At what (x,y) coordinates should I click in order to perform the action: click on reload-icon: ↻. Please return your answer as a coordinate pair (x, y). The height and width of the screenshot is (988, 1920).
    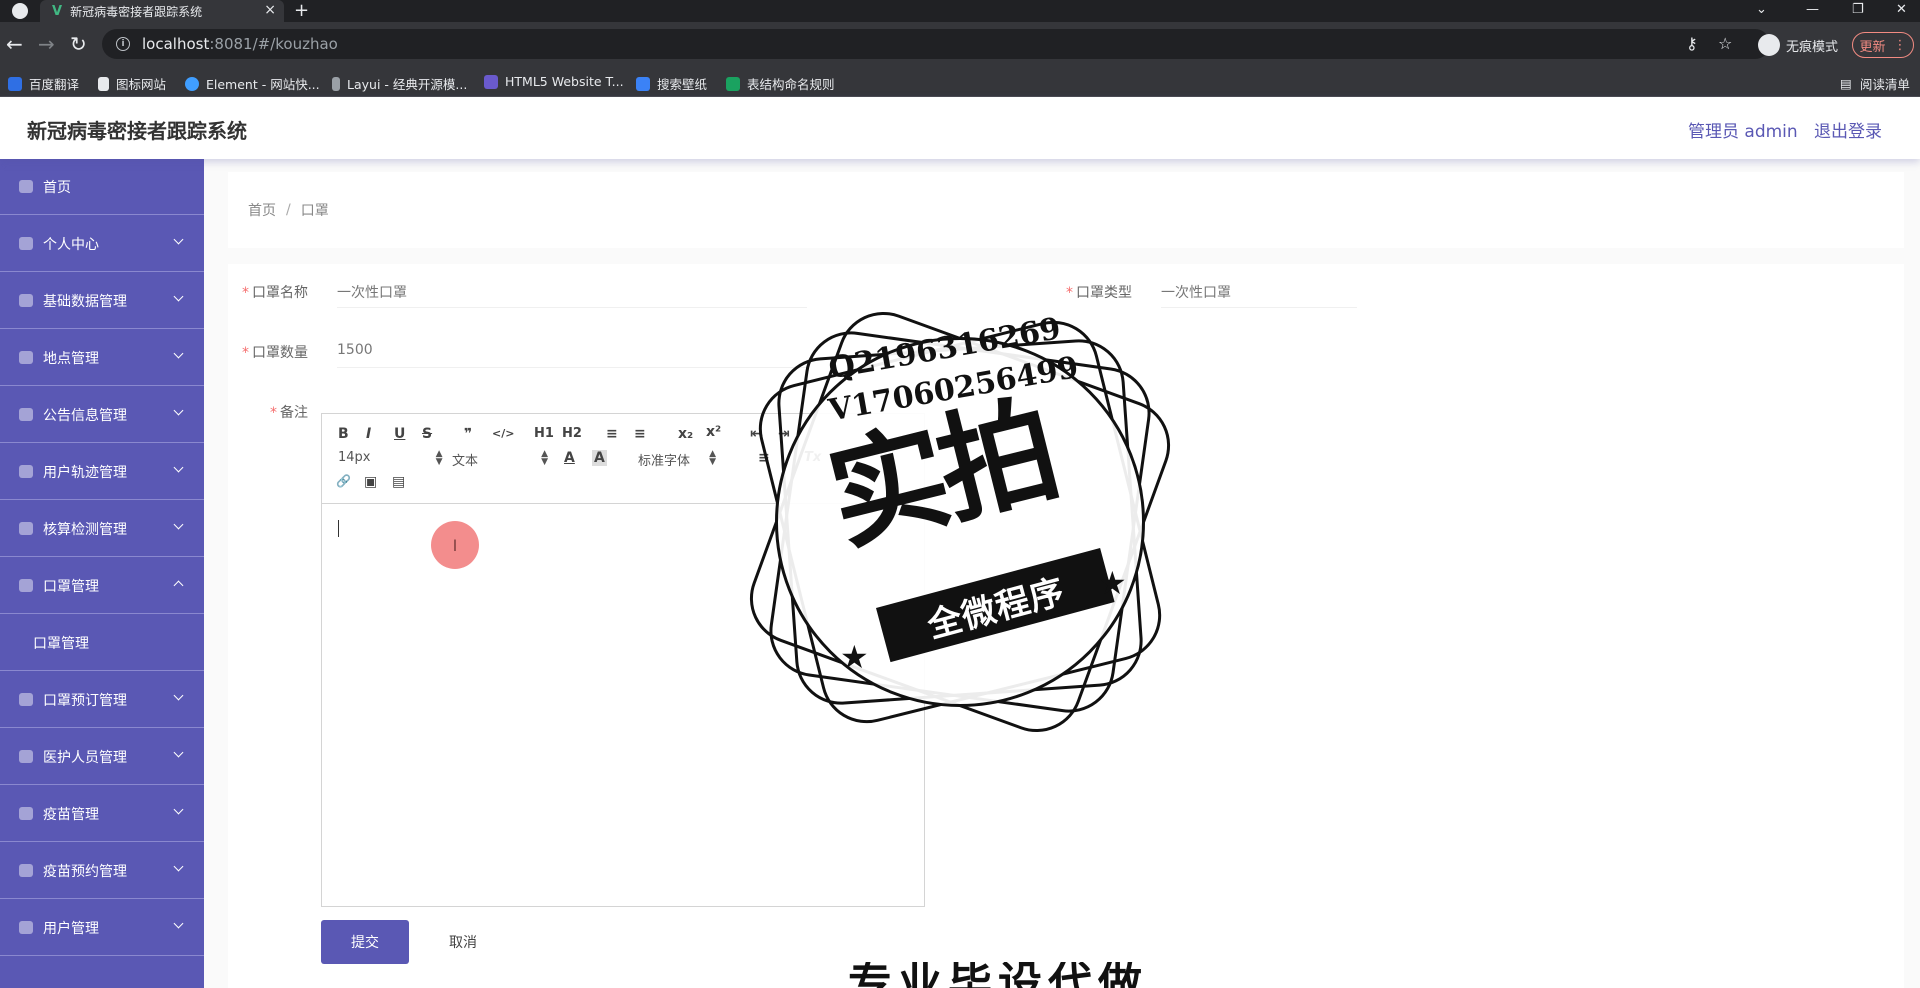
    Looking at the image, I should click on (78, 44).